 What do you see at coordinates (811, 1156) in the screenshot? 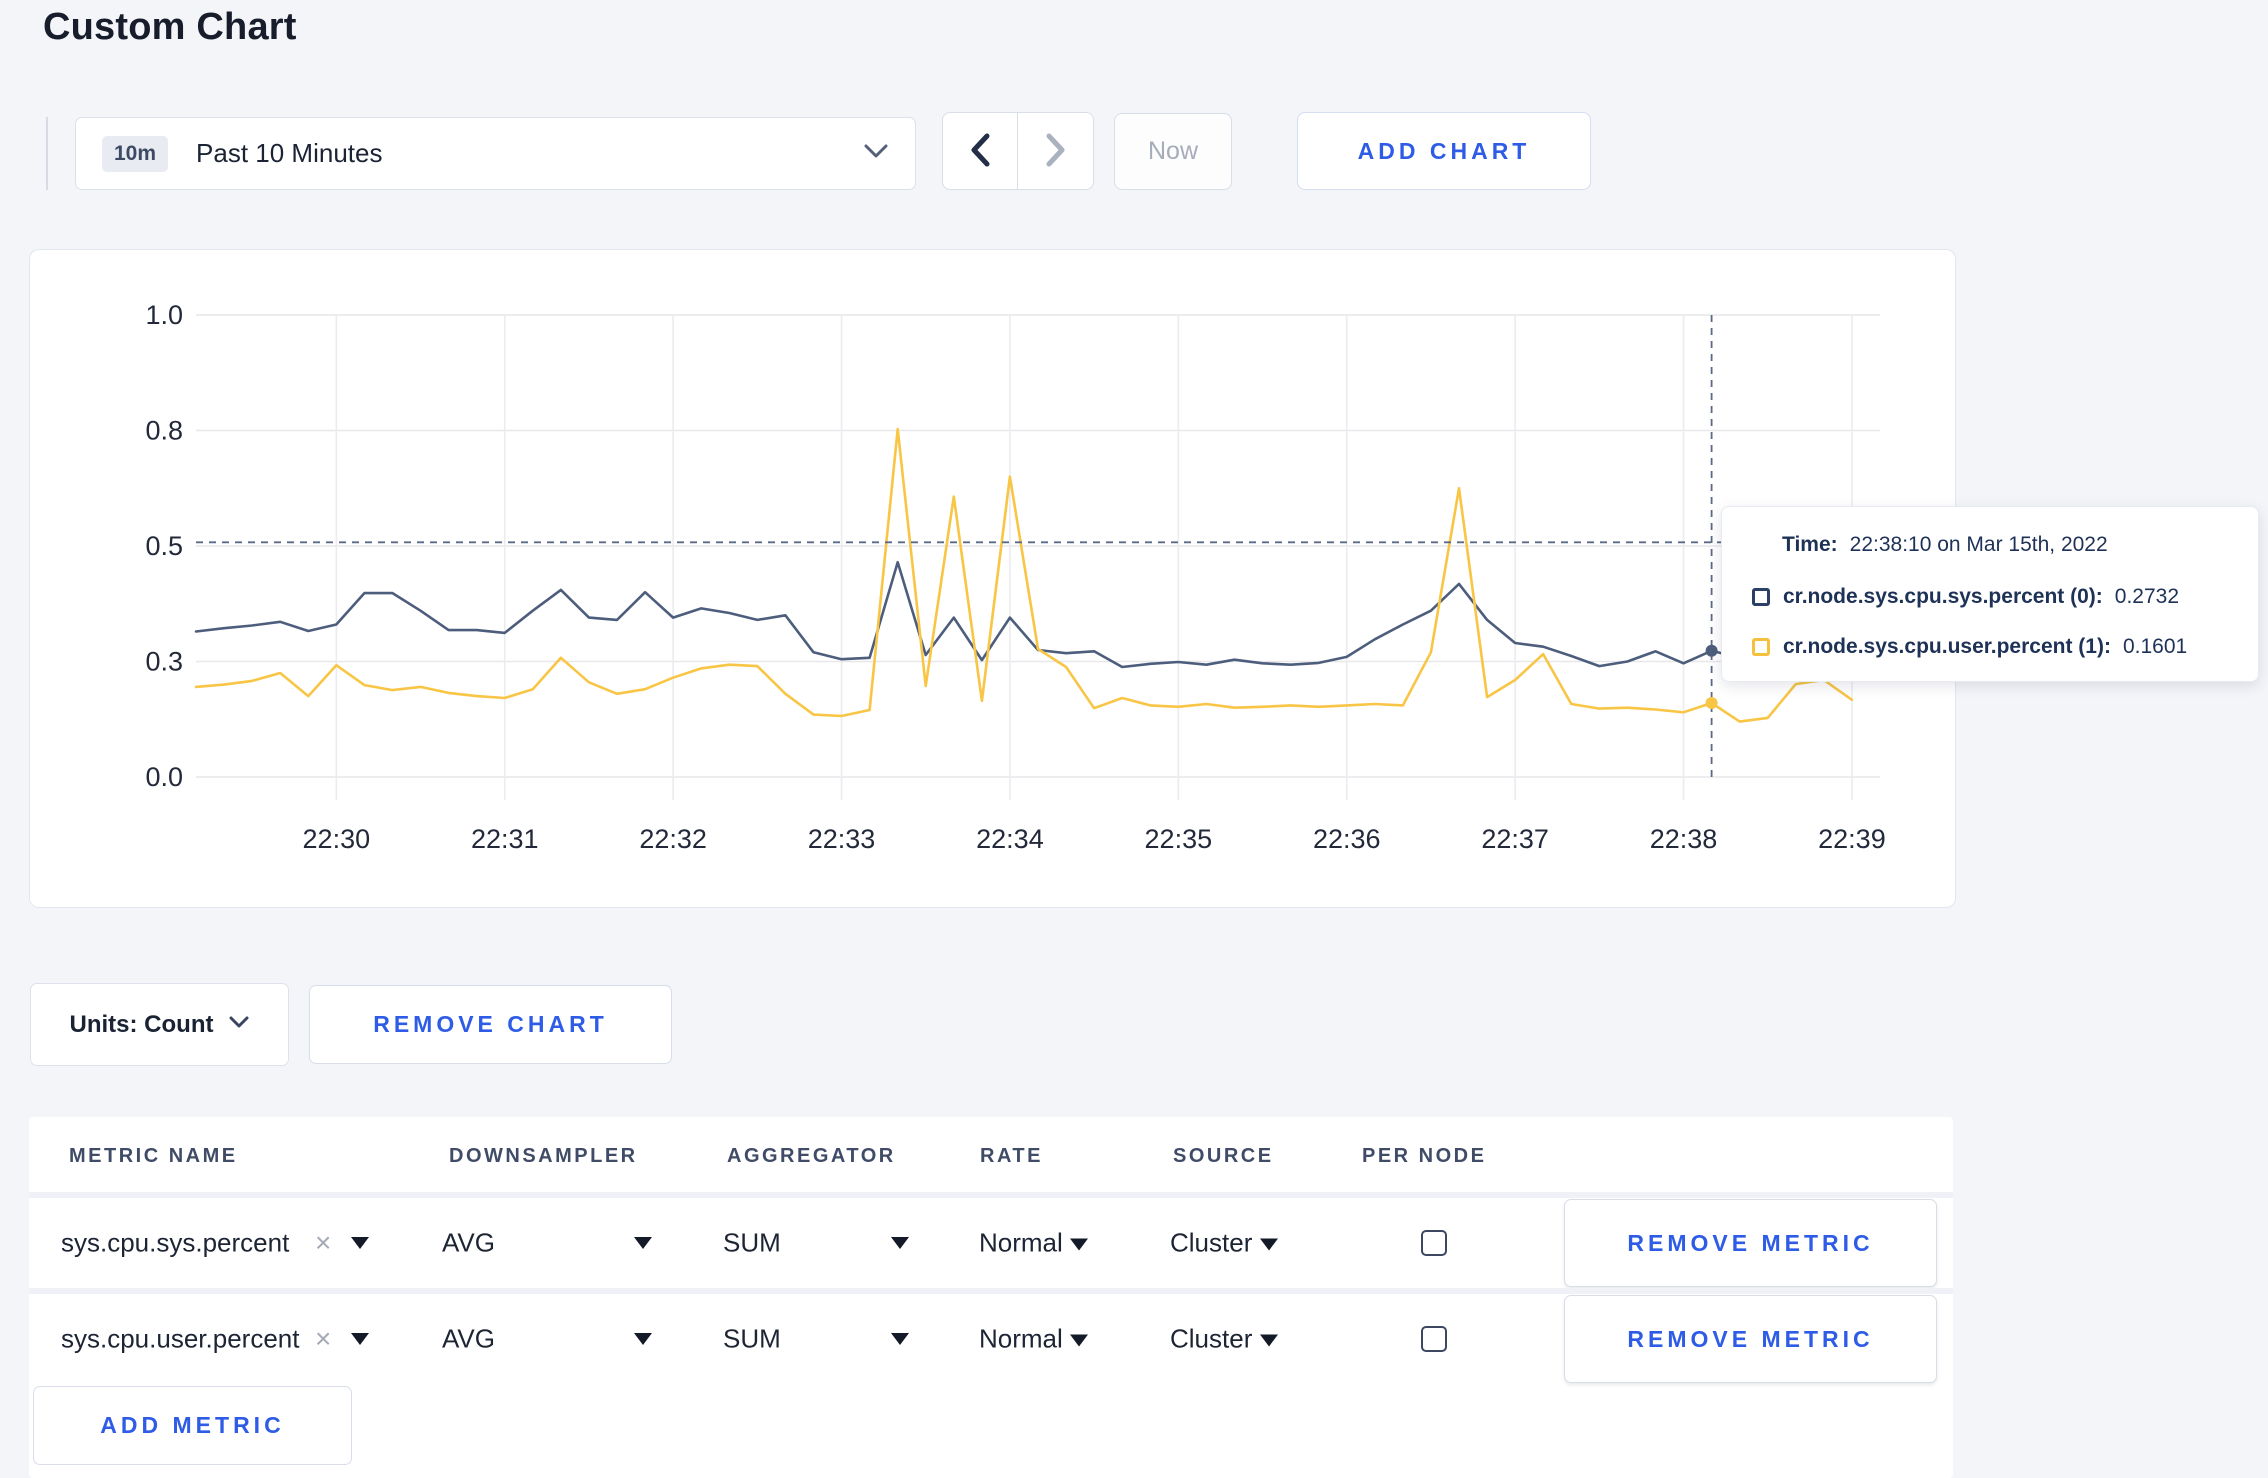
I see `col-header-aggregator: AGGREGATOR` at bounding box center [811, 1156].